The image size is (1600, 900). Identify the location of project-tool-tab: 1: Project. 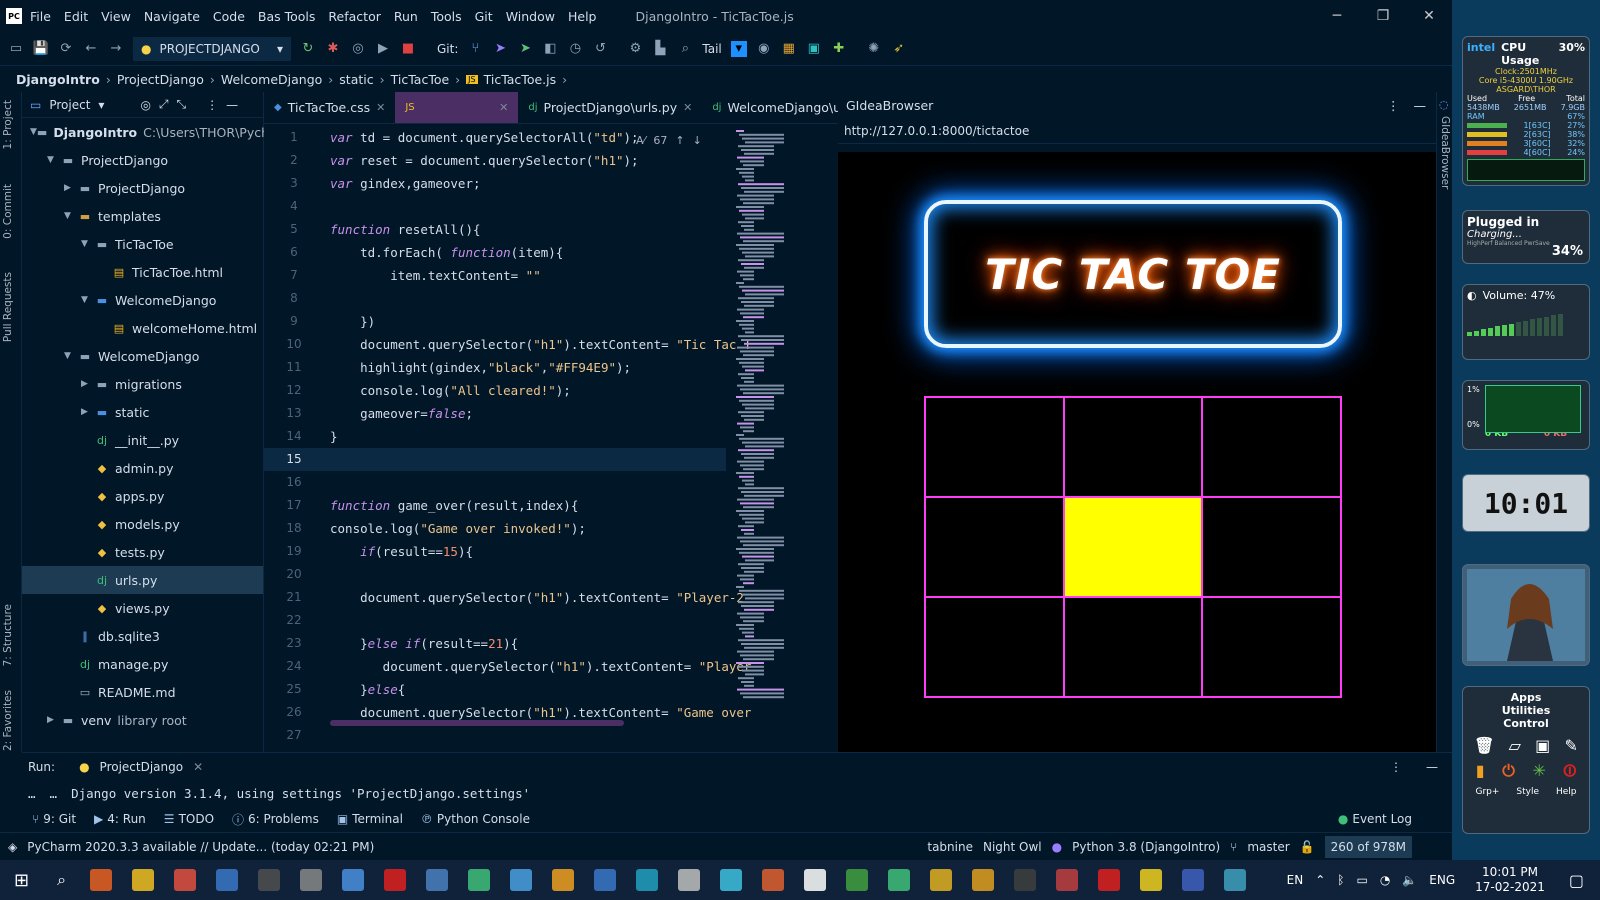
(8, 124).